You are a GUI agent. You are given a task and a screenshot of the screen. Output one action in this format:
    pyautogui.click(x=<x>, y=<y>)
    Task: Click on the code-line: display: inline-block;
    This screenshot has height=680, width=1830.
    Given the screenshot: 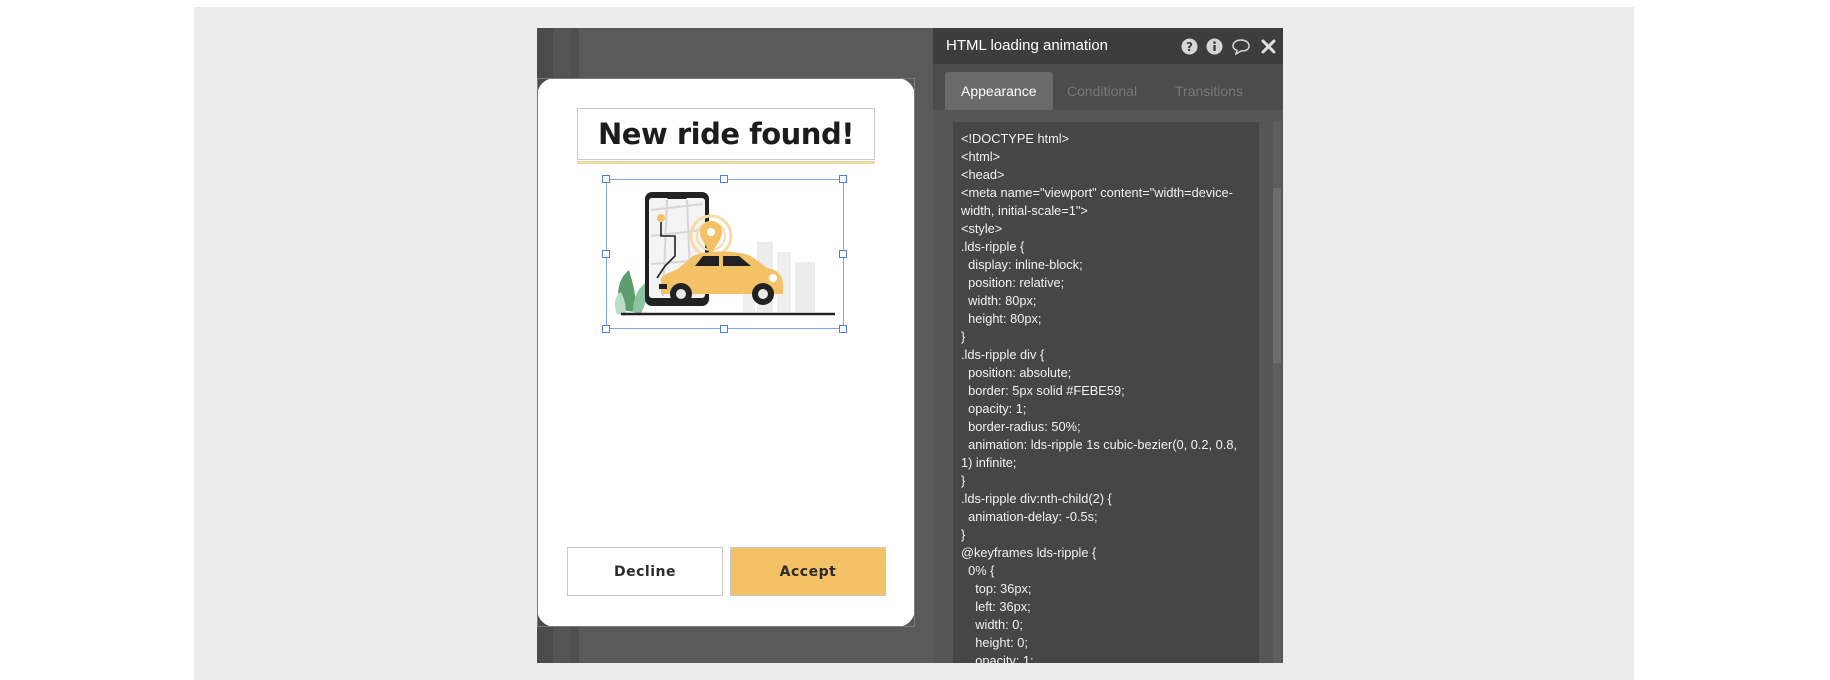 What is the action you would take?
    pyautogui.click(x=1022, y=264)
    